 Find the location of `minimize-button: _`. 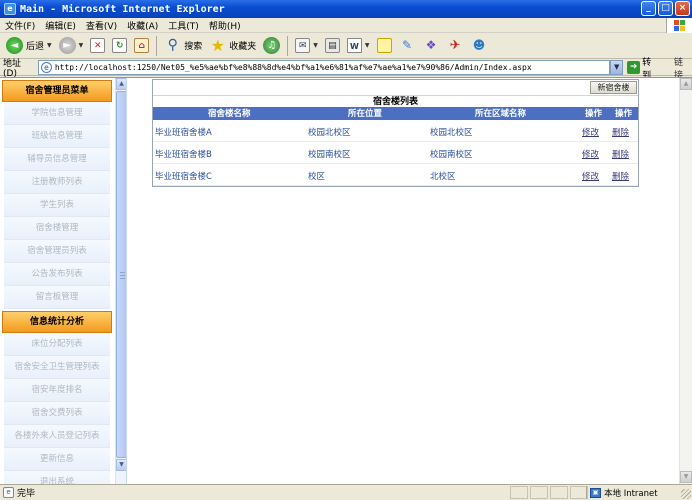

minimize-button: _ is located at coordinates (648, 8).